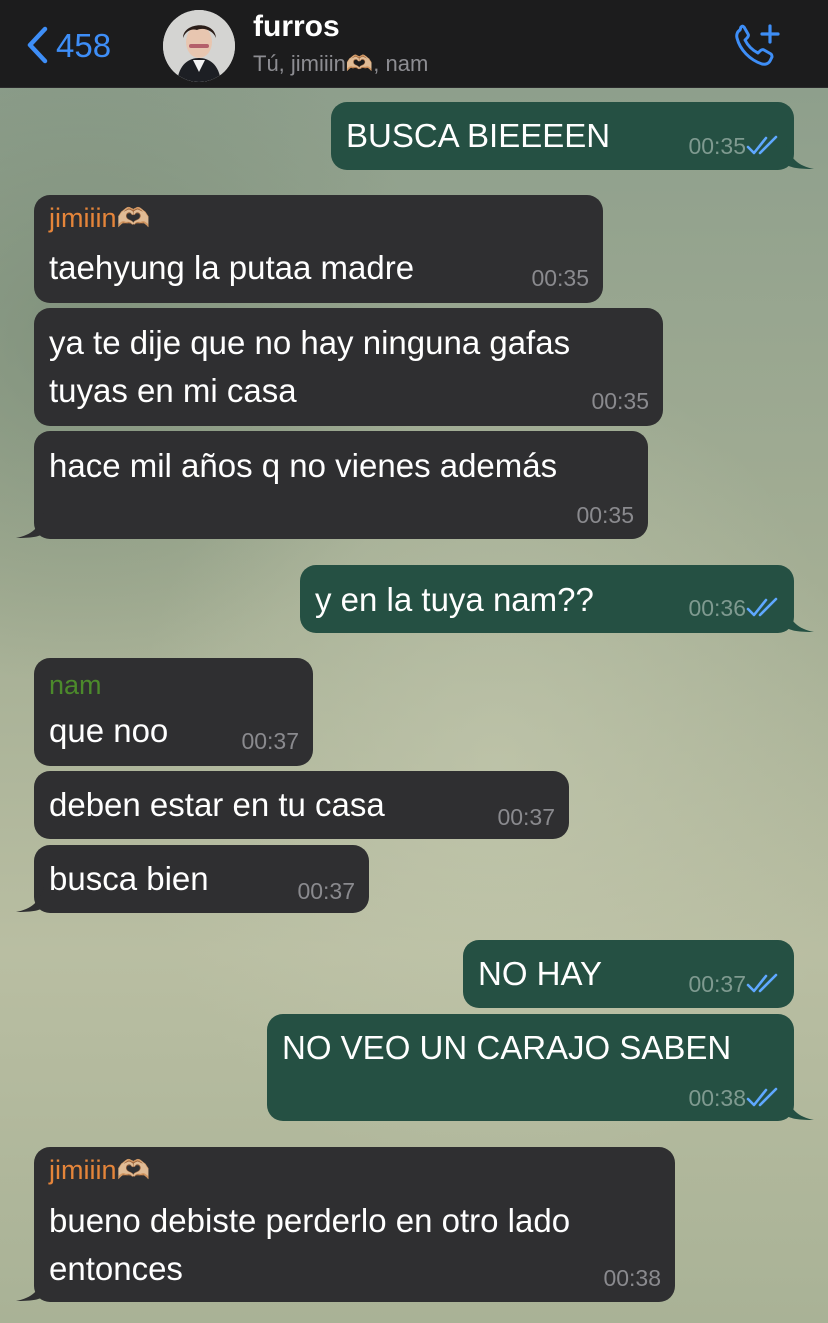 The width and height of the screenshot is (828, 1323). What do you see at coordinates (75, 685) in the screenshot?
I see `sender-name: nam` at bounding box center [75, 685].